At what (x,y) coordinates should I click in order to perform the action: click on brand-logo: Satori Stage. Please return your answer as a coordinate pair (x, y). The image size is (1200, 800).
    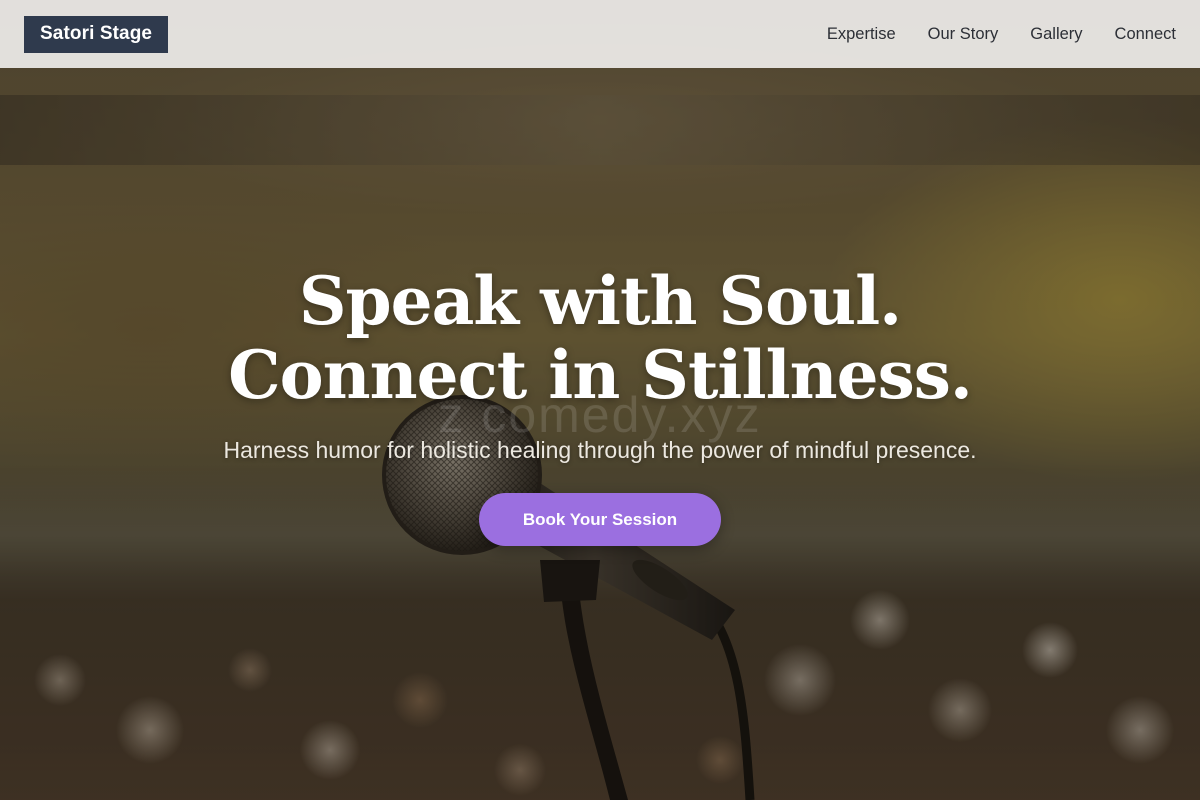
    Looking at the image, I should click on (96, 34).